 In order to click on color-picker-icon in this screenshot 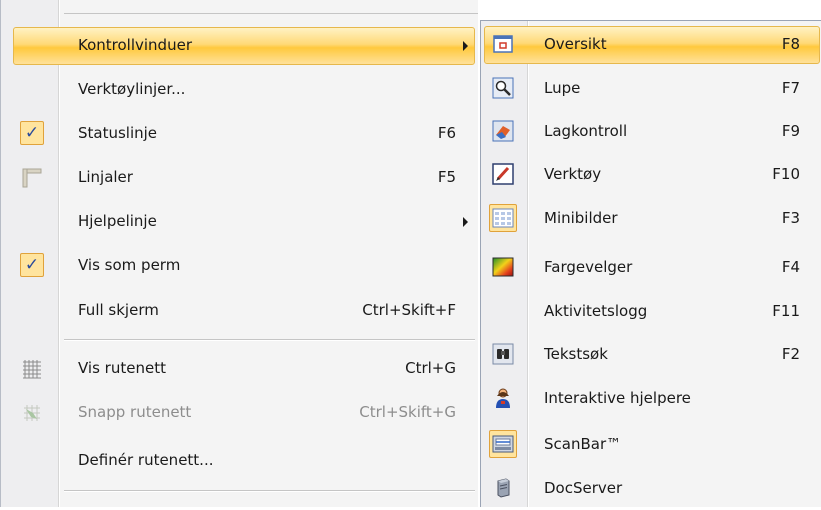, I will do `click(503, 267)`.